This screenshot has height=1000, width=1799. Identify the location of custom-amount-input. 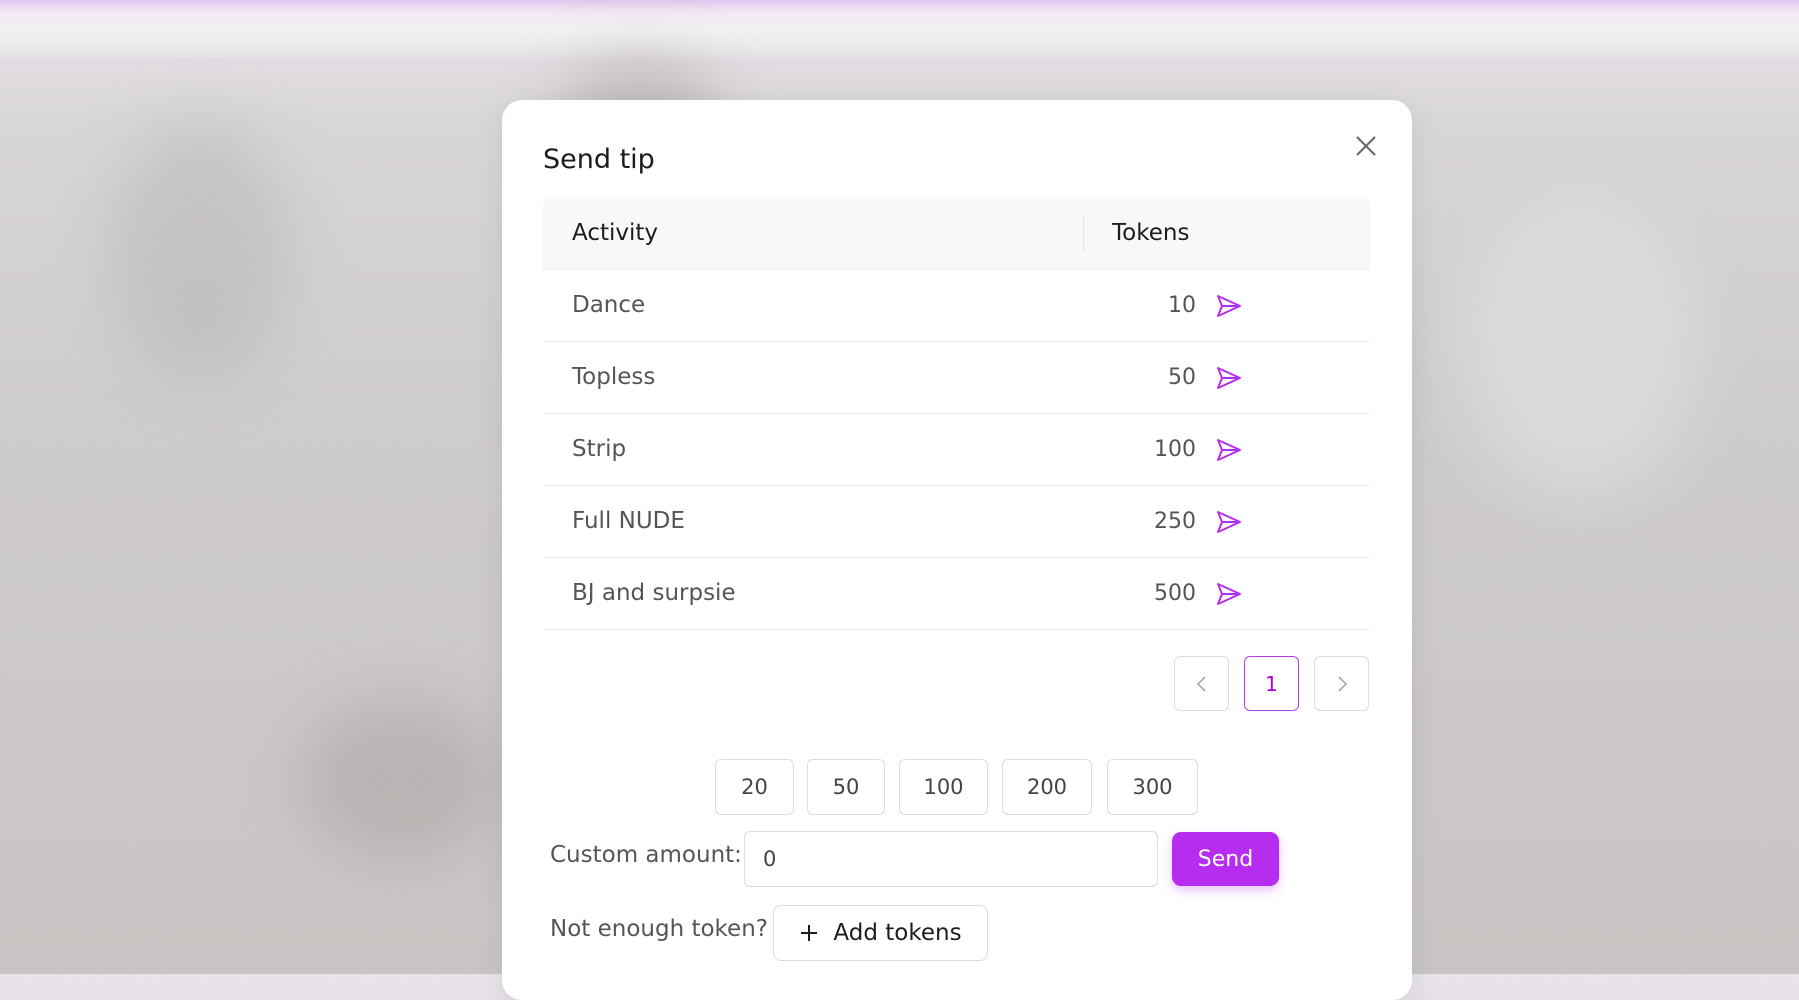
(951, 859).